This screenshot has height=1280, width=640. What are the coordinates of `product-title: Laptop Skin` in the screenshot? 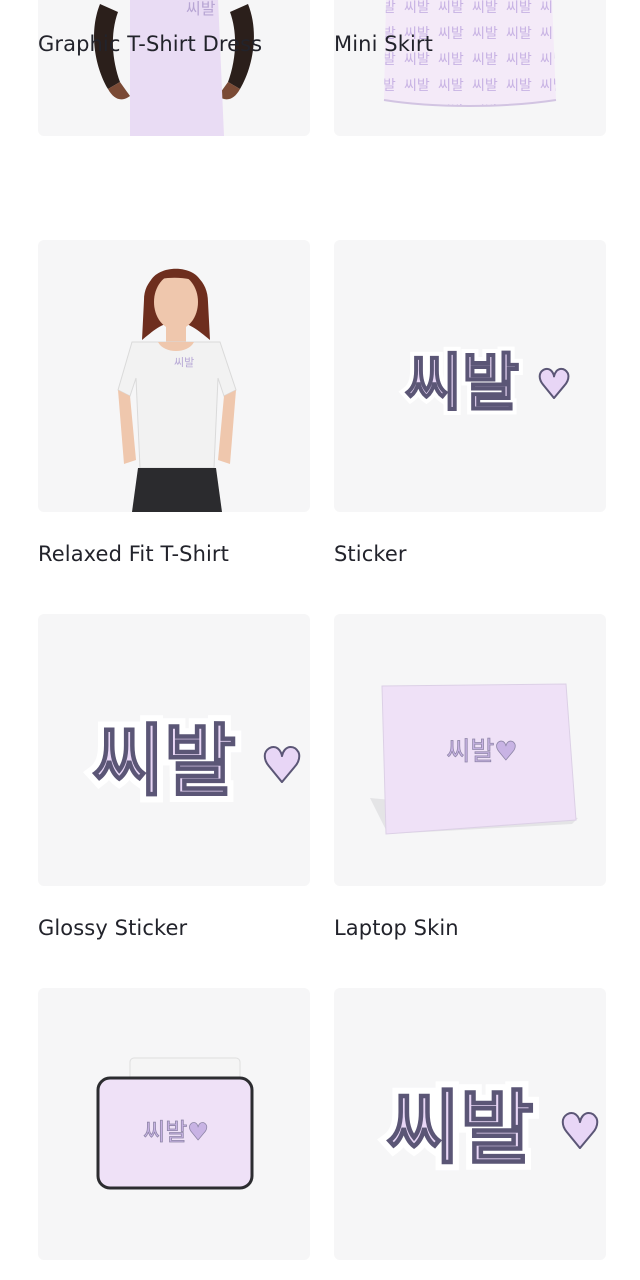 It's located at (396, 928).